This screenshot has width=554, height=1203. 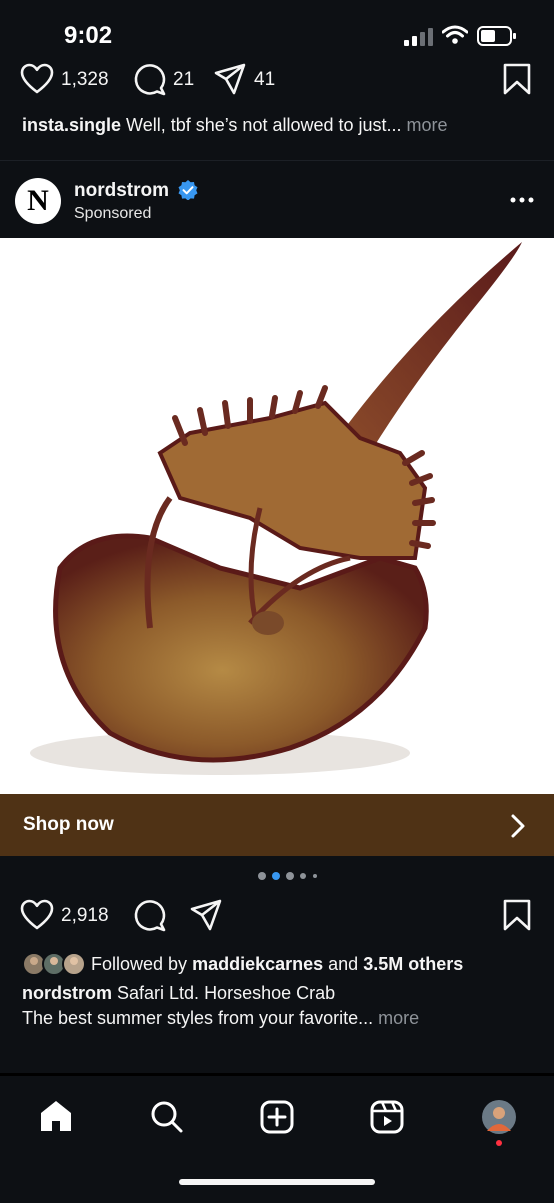 What do you see at coordinates (226, 993) in the screenshot?
I see `caption-text: Safari Ltd. Horseshoe Crab` at bounding box center [226, 993].